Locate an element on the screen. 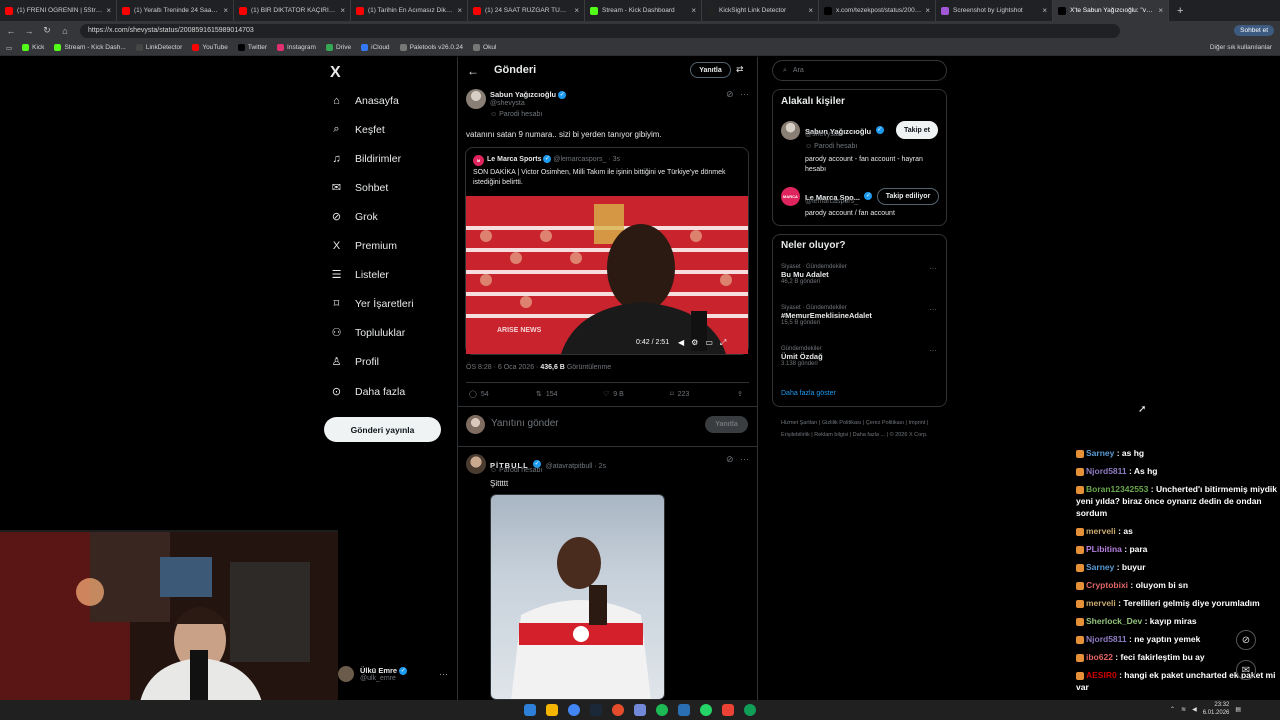 Image resolution: width=1280 pixels, height=720 pixels. nav-item-premium: X Premium is located at coordinates (363, 245).